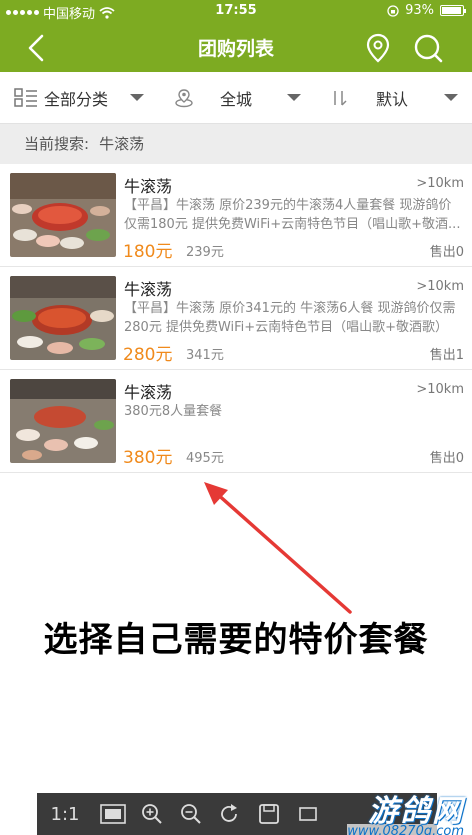 This screenshot has height=835, width=472. I want to click on rotate-icon, so click(228, 813).